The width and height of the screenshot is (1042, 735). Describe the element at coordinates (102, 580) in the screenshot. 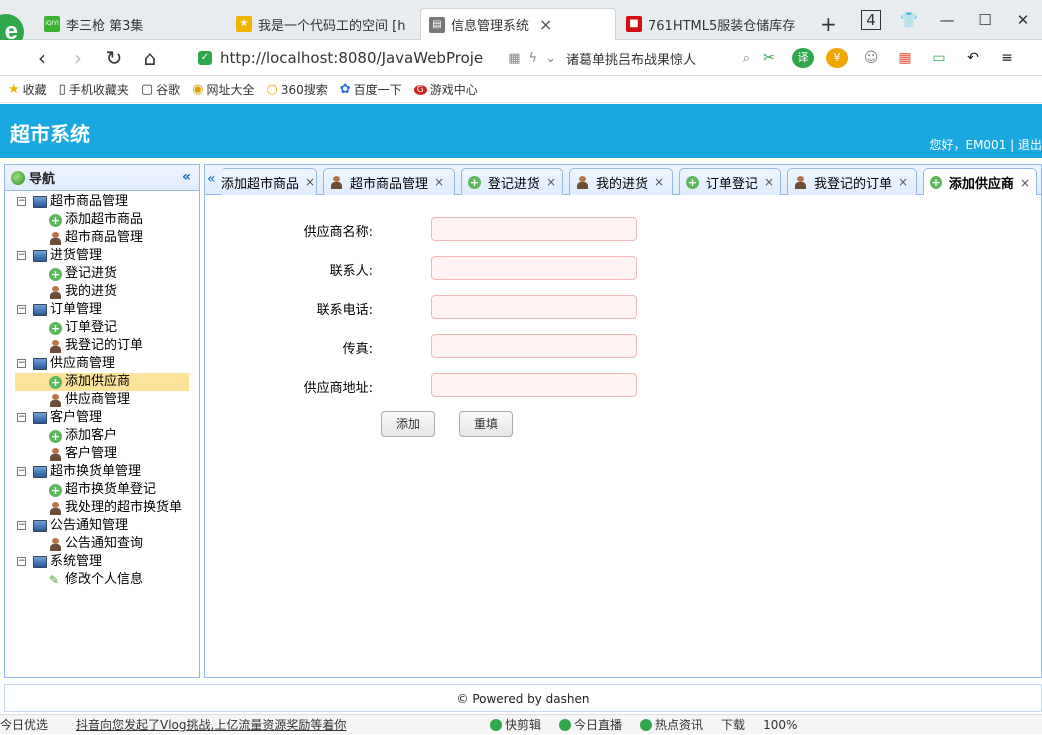

I see `tree-item: ✎ 修改个人信息` at that location.